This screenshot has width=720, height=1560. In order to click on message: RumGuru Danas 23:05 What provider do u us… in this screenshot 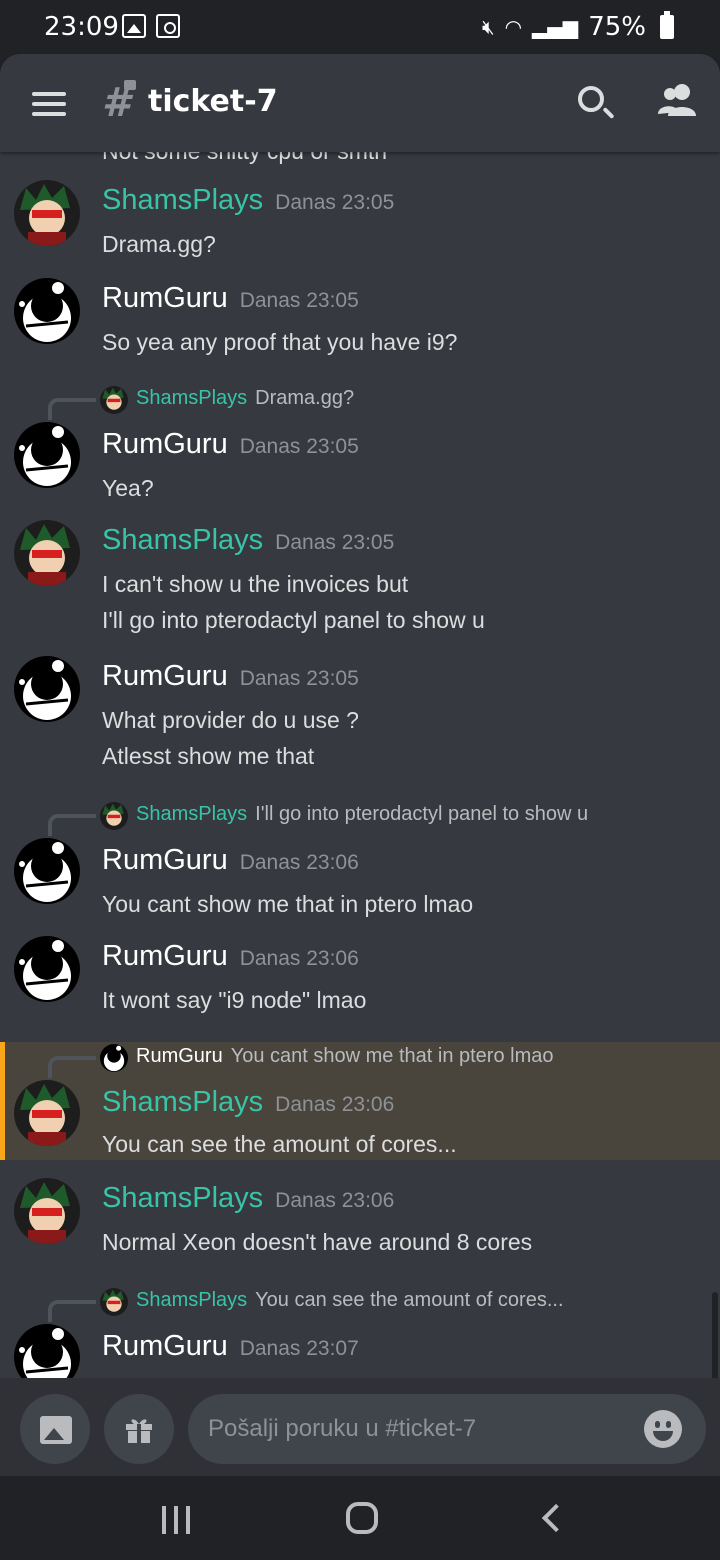, I will do `click(360, 715)`.